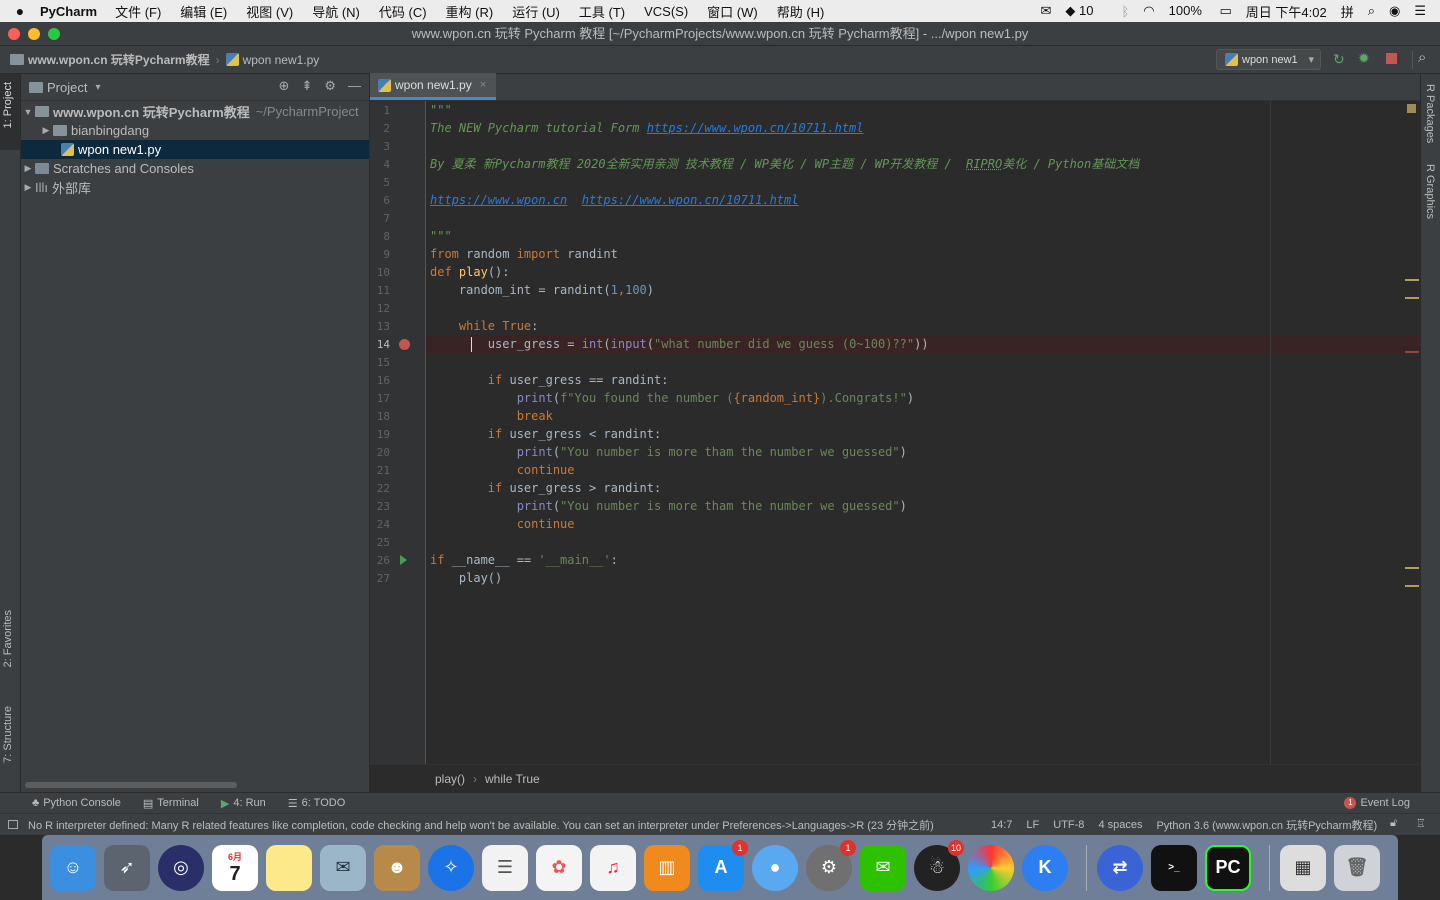 This screenshot has height=900, width=1440. Describe the element at coordinates (97, 87) in the screenshot. I see `chevron-down-icon: ▾` at that location.